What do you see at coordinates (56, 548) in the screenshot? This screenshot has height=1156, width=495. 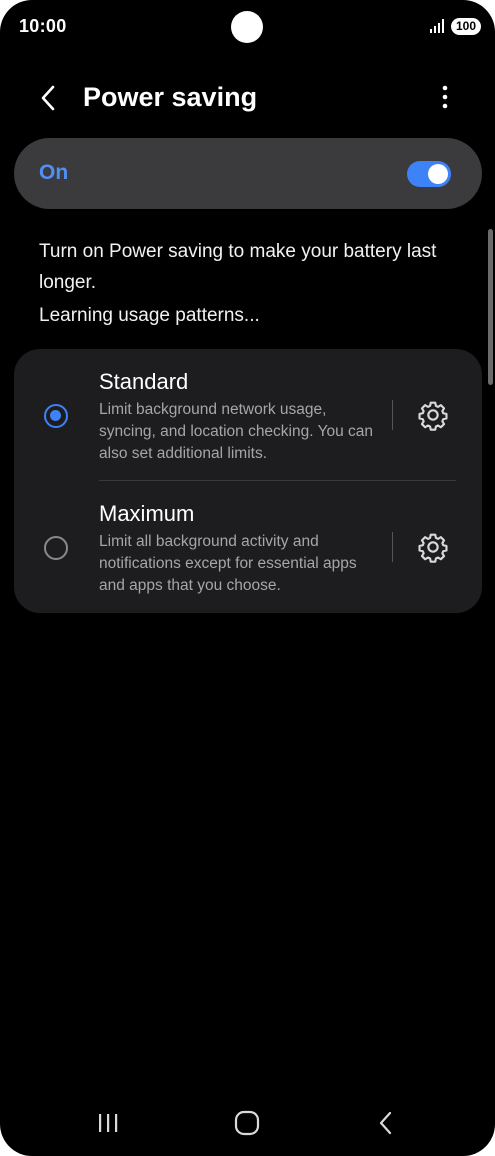 I see `maximum-radio` at bounding box center [56, 548].